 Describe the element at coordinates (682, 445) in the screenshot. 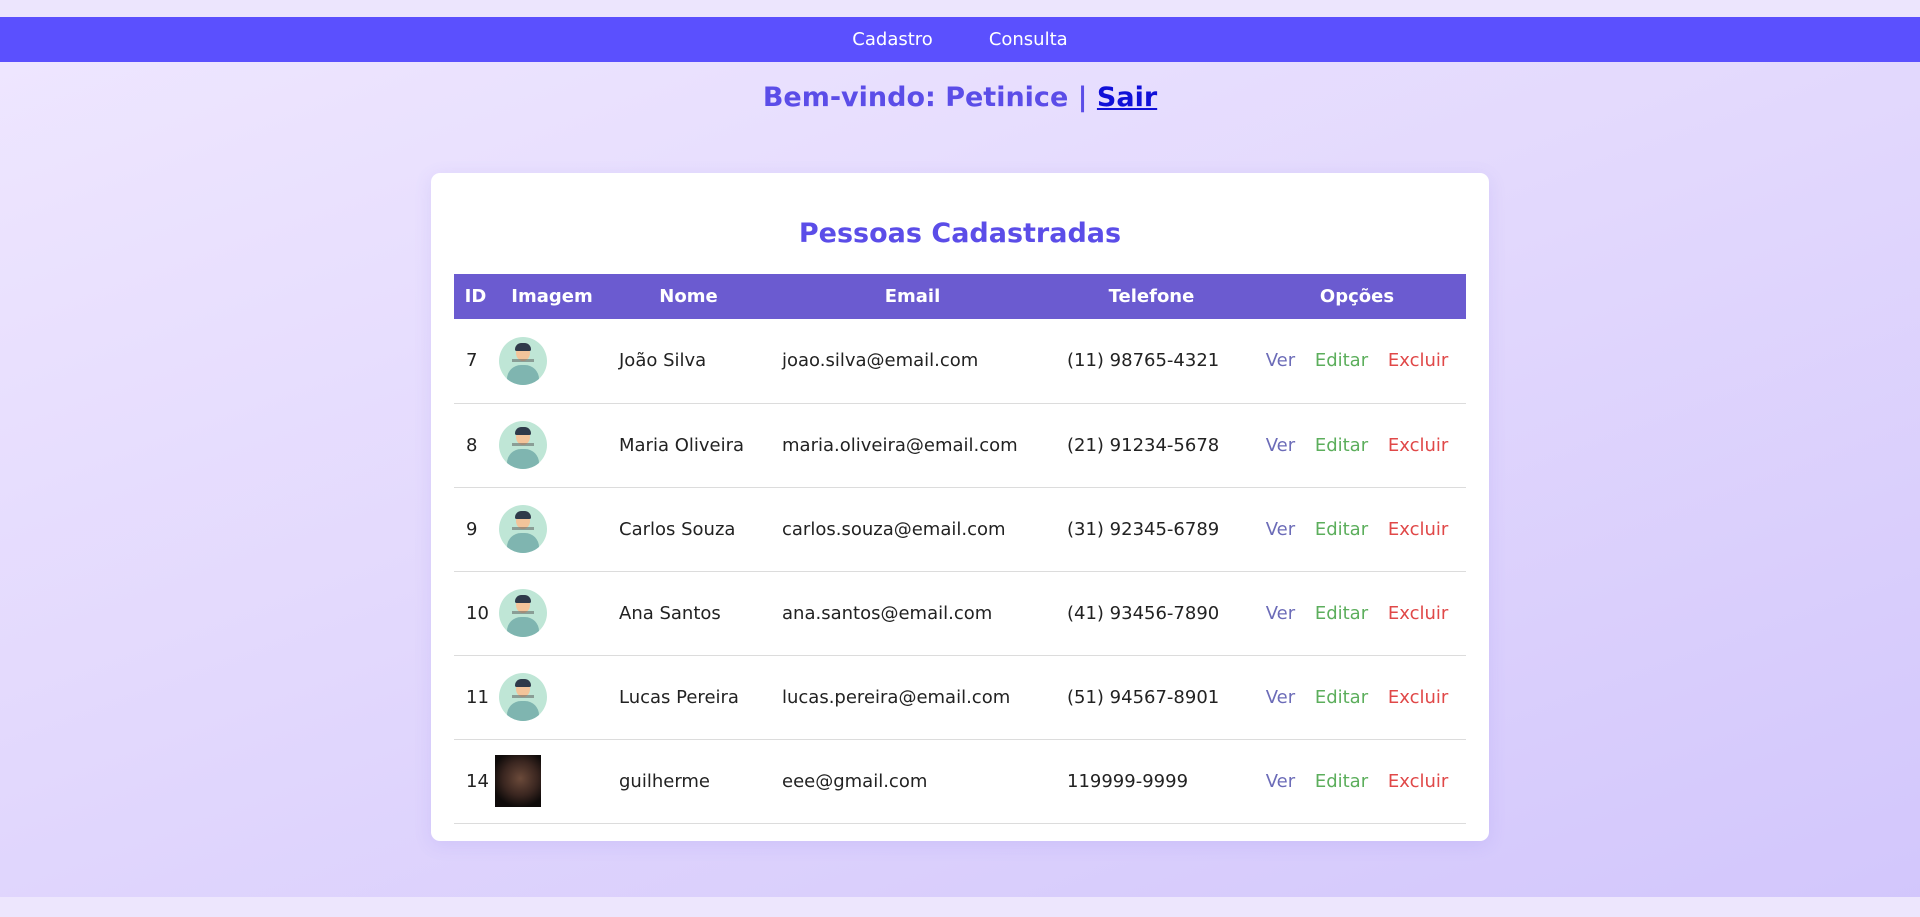

I see `row-name: Maria Oliveira` at that location.